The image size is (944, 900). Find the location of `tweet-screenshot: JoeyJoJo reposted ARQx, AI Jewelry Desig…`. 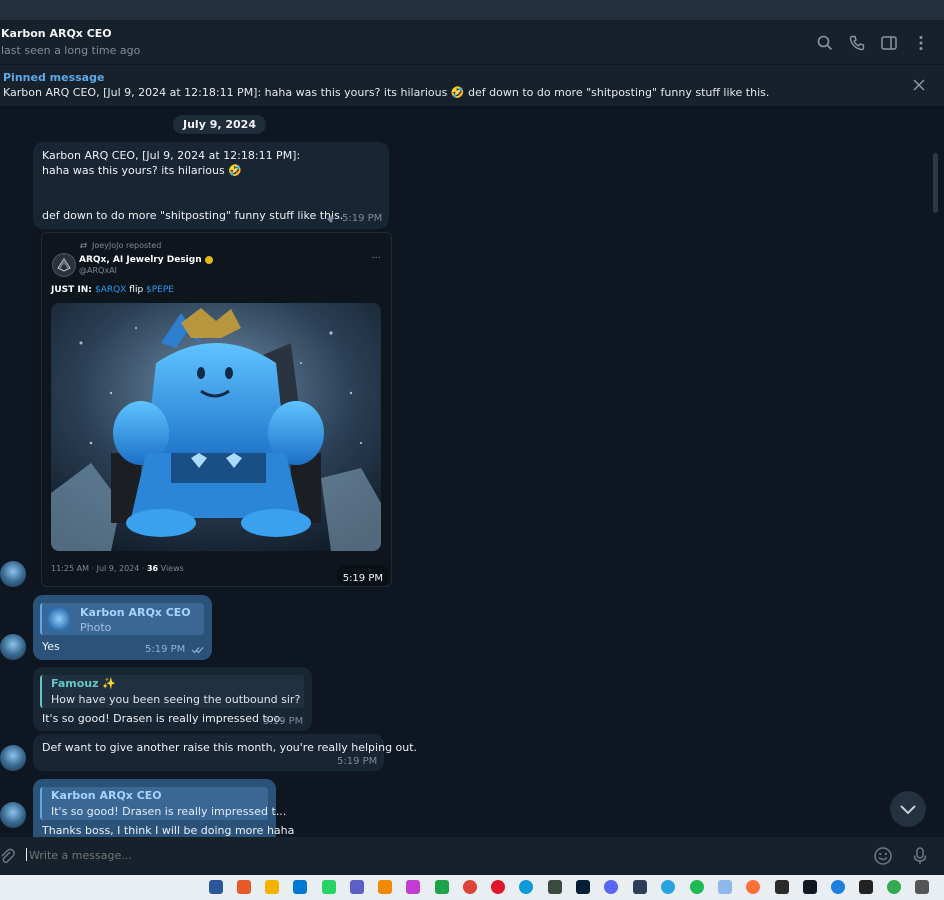

tweet-screenshot: JoeyJoJo reposted ARQx, AI Jewelry Desig… is located at coordinates (216, 409).